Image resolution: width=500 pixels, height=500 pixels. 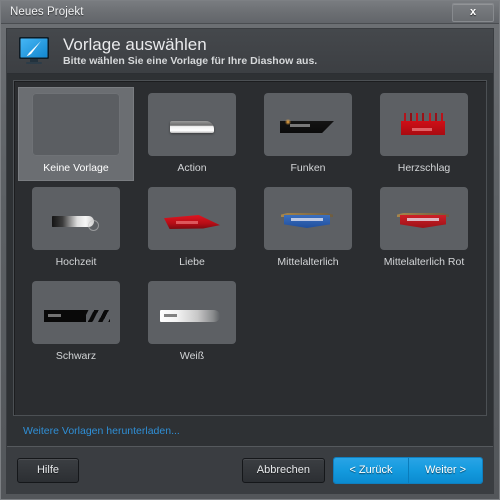 What do you see at coordinates (76, 262) in the screenshot?
I see `template-label: Hochzeit` at bounding box center [76, 262].